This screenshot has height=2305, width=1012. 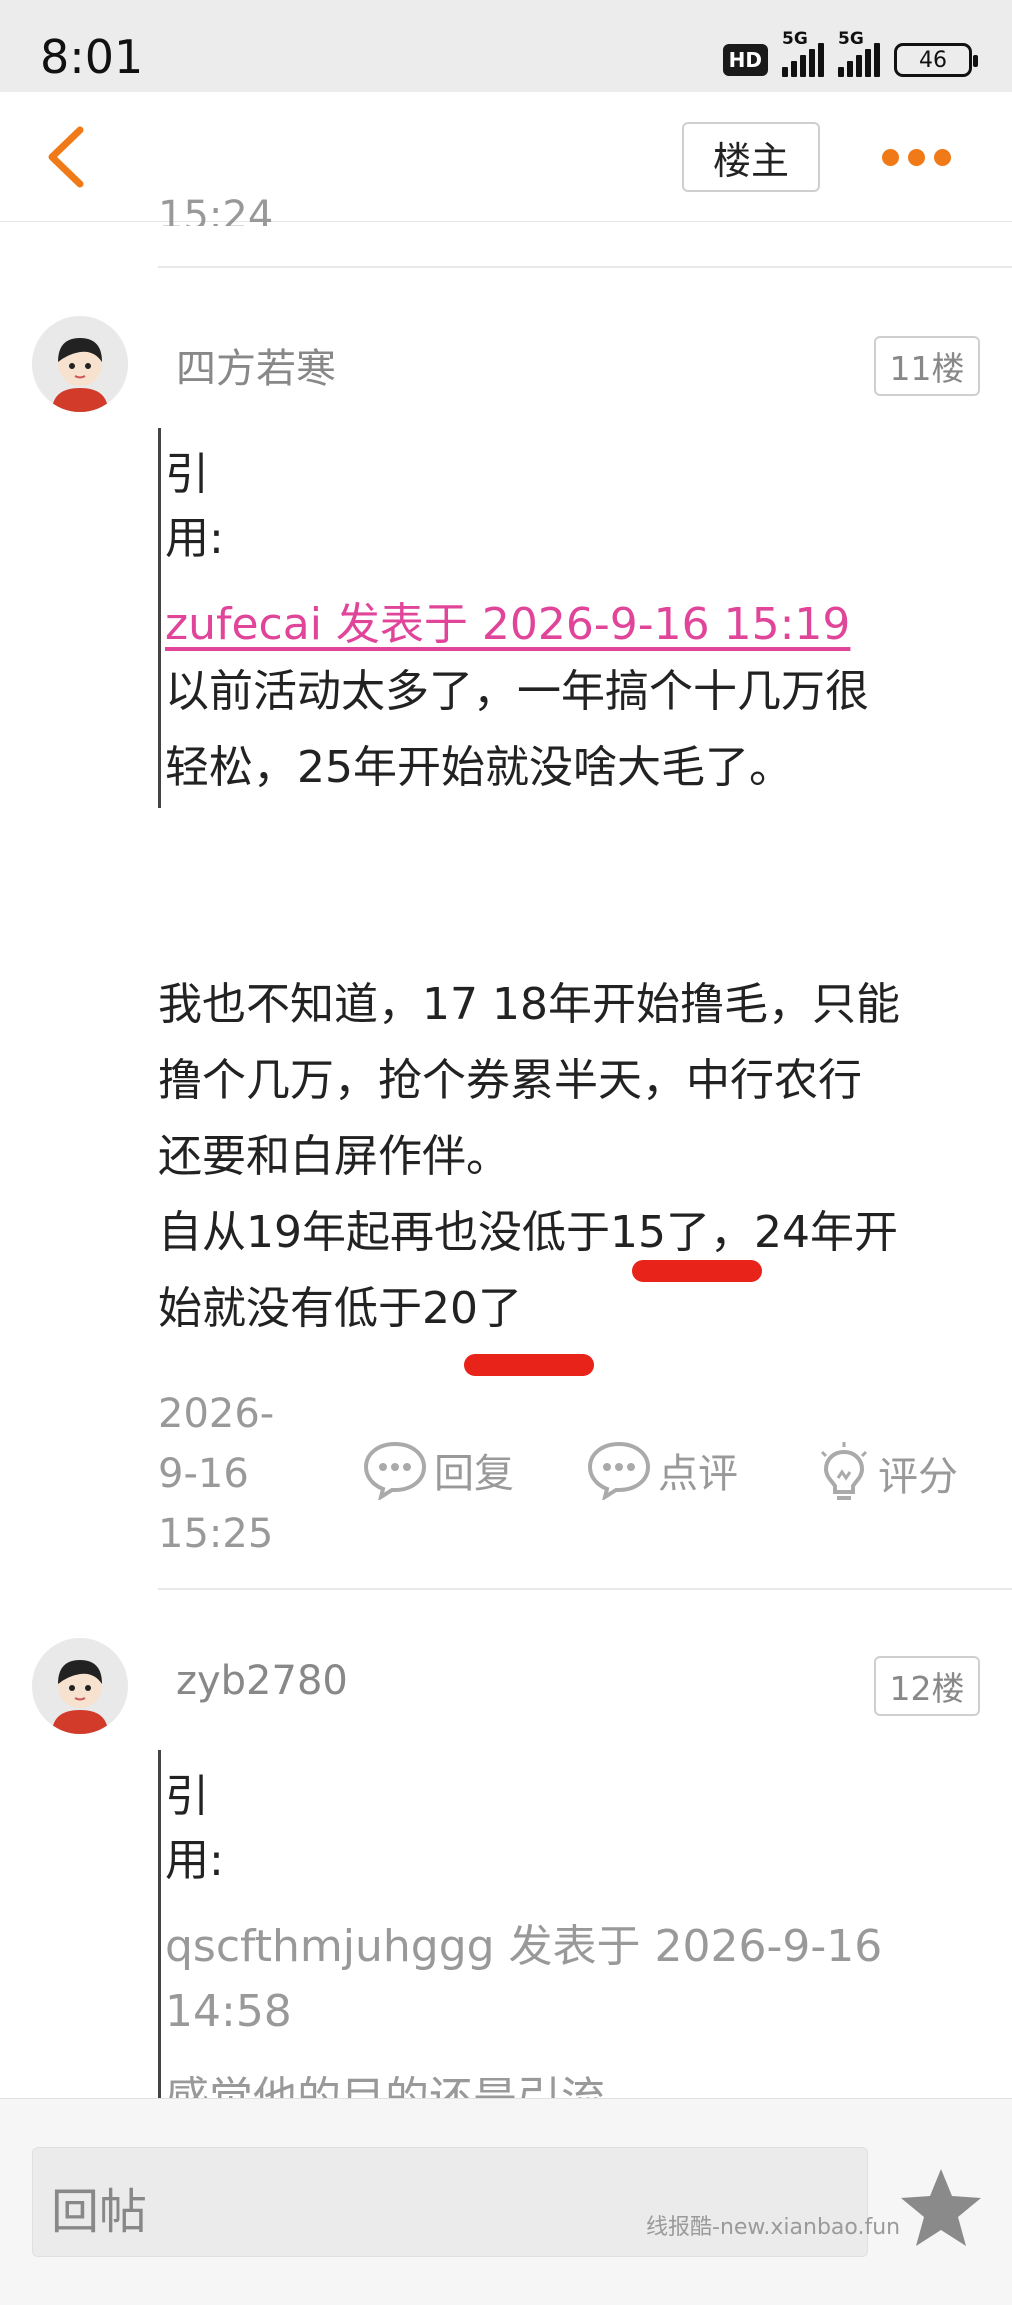 I want to click on rate-label: 评分, so click(x=918, y=1477).